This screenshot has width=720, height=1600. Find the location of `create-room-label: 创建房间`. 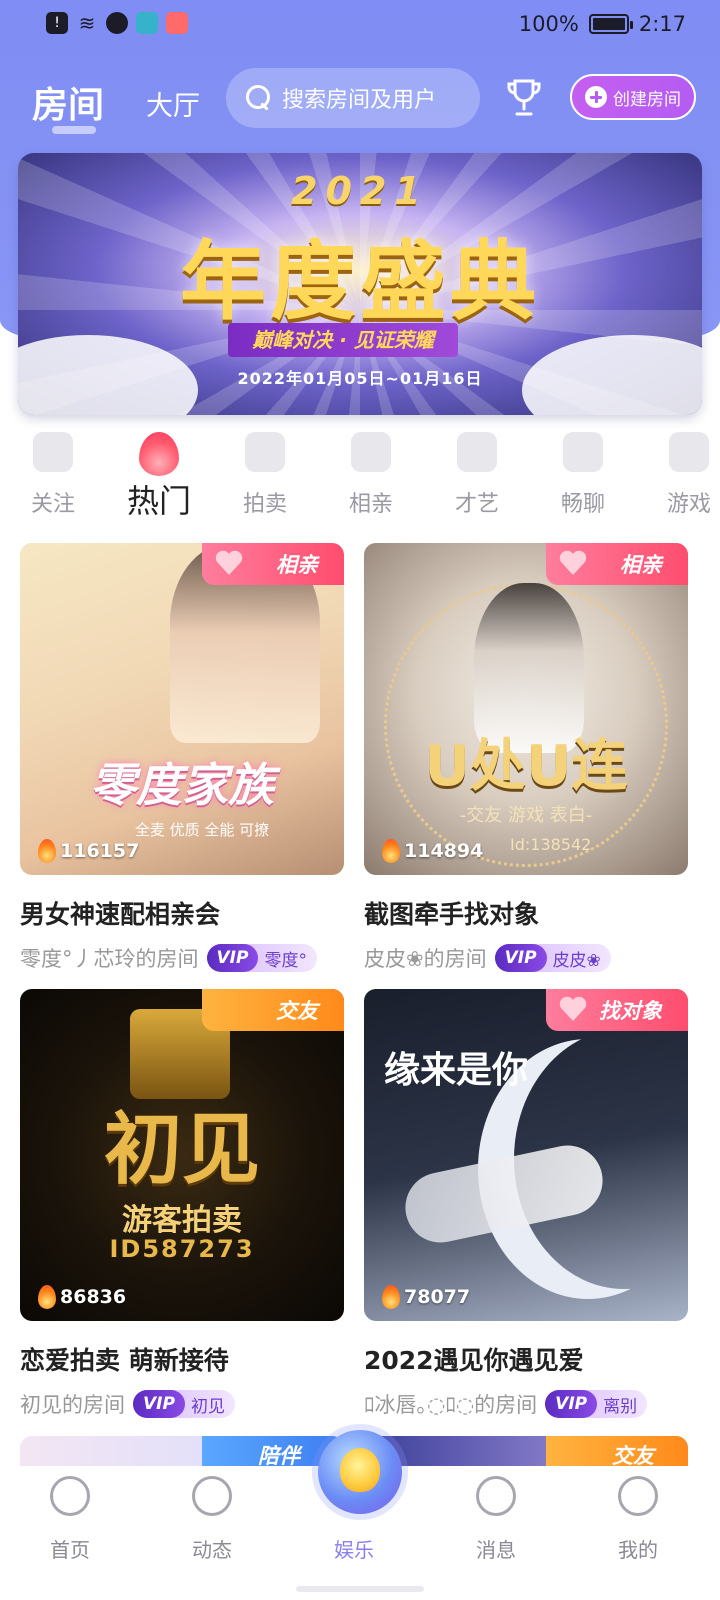

create-room-label: 创建房间 is located at coordinates (647, 99).